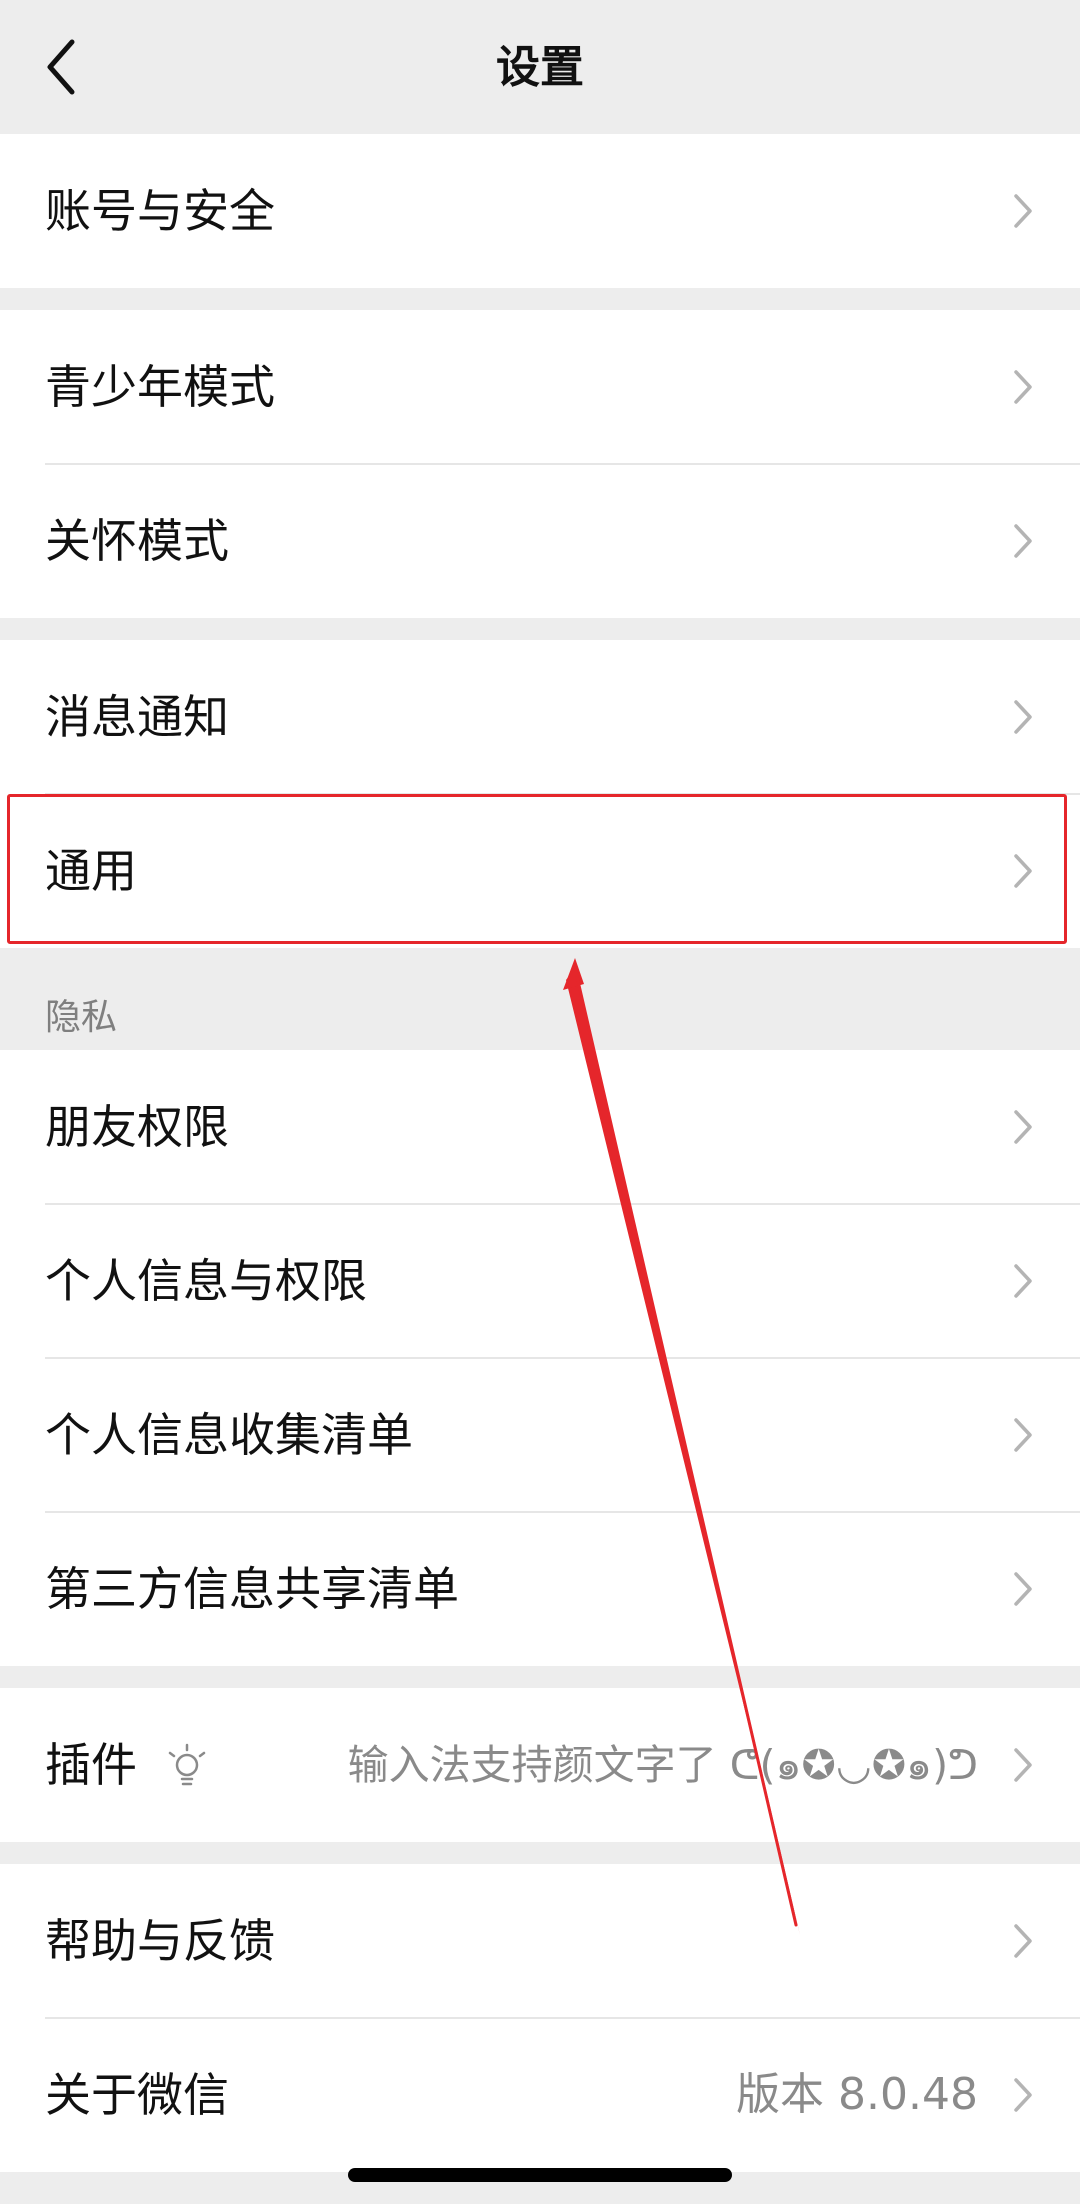 This screenshot has height=2204, width=1080. I want to click on home-indicator, so click(540, 2175).